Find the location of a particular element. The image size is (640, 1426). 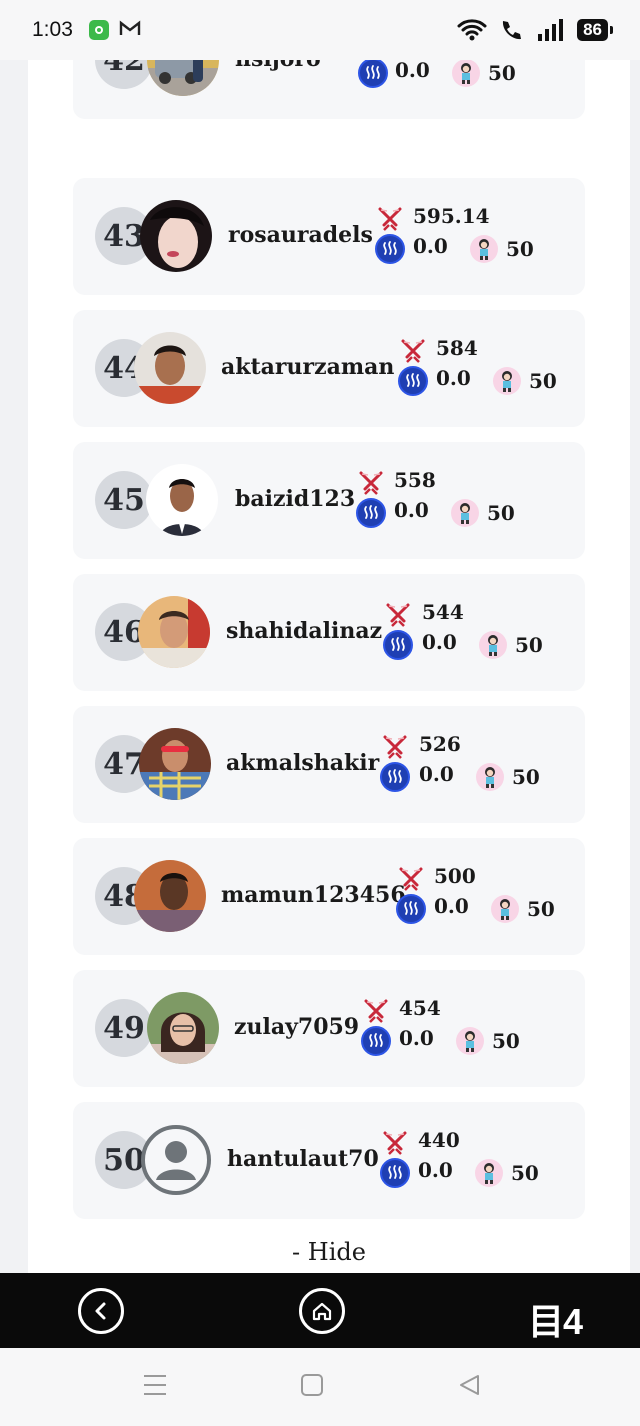

status-time: 1:03 is located at coordinates (52, 29).